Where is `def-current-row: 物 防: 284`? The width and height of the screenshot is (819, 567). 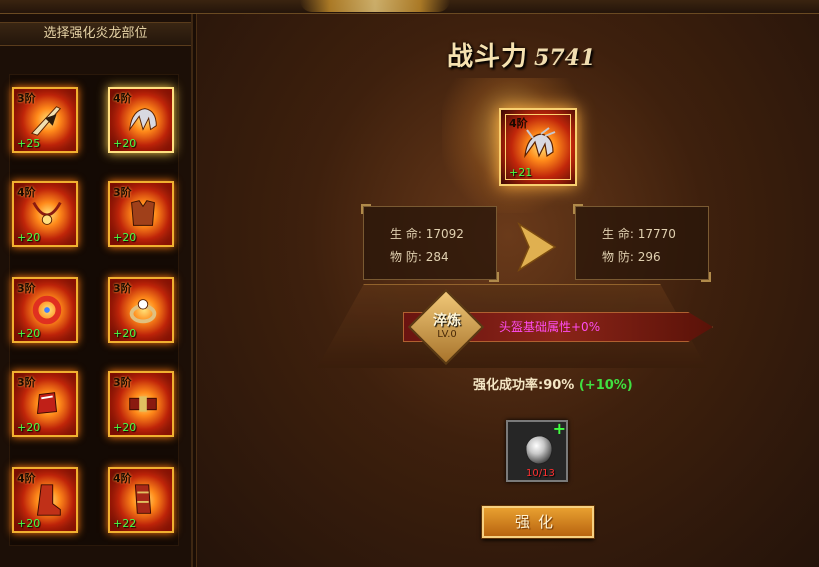 def-current-row: 物 防: 284 is located at coordinates (419, 256).